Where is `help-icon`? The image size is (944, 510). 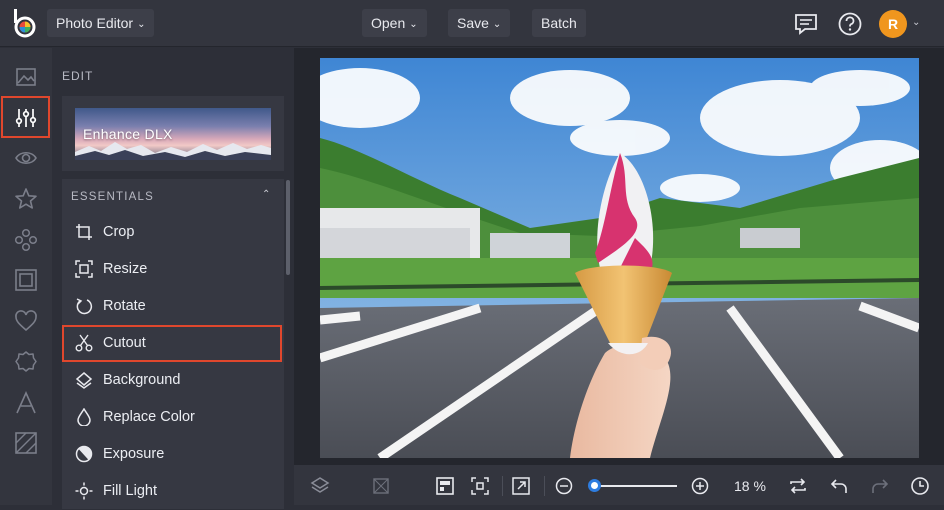
help-icon is located at coordinates (850, 24).